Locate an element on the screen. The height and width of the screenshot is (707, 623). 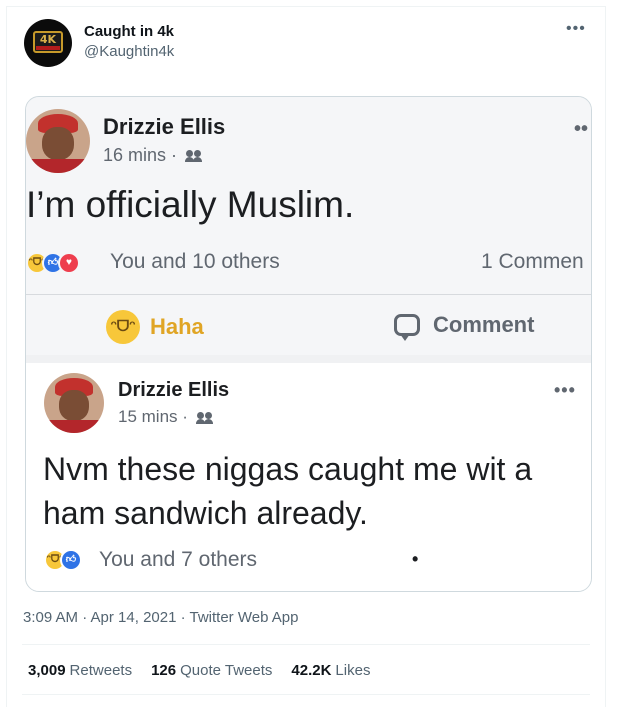
love-icon: ♥ is located at coordinates (69, 263).